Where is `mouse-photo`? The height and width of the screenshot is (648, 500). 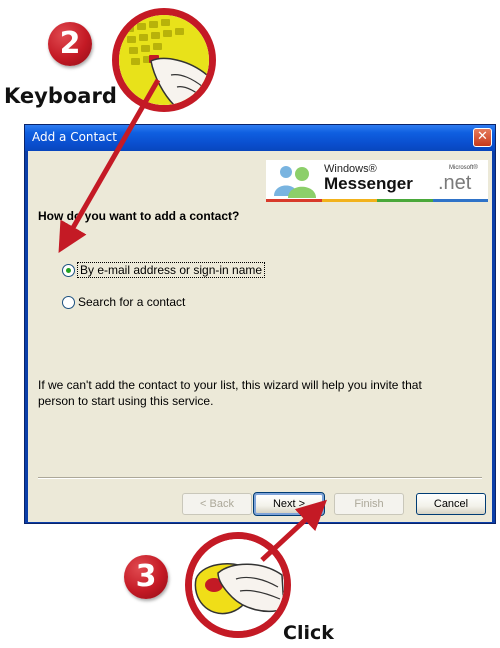 mouse-photo is located at coordinates (238, 585).